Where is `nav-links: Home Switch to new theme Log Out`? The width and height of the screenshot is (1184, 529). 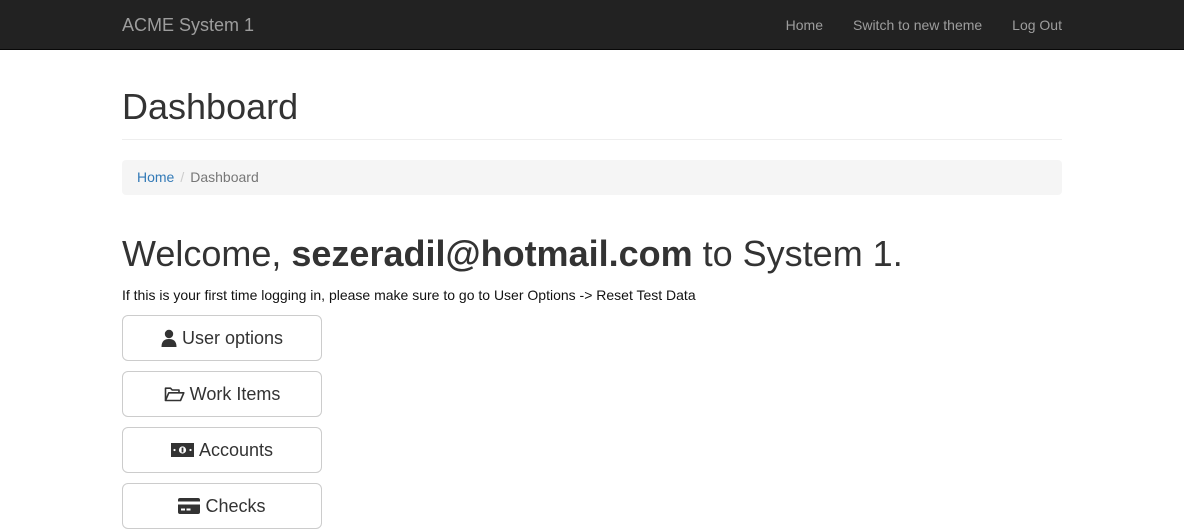 nav-links: Home Switch to new theme Log Out is located at coordinates (924, 25).